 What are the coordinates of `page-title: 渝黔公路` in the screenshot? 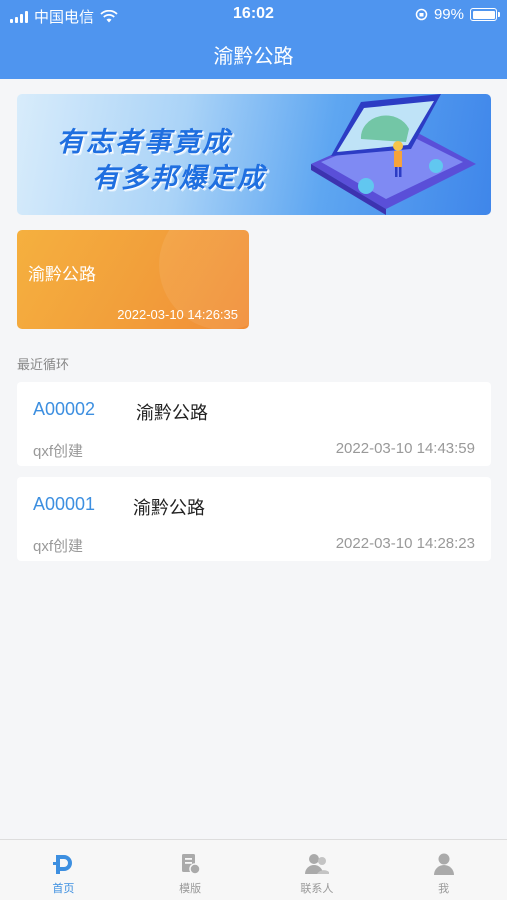 It's located at (253, 57).